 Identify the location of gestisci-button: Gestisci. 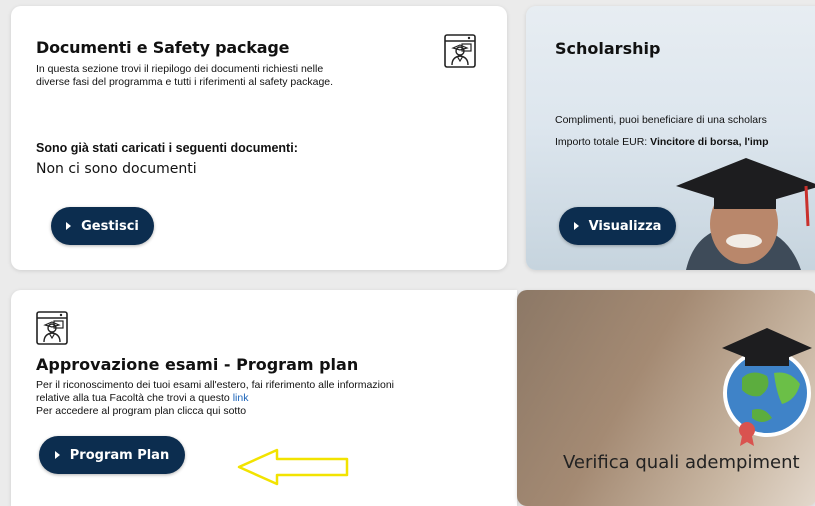
(102, 226).